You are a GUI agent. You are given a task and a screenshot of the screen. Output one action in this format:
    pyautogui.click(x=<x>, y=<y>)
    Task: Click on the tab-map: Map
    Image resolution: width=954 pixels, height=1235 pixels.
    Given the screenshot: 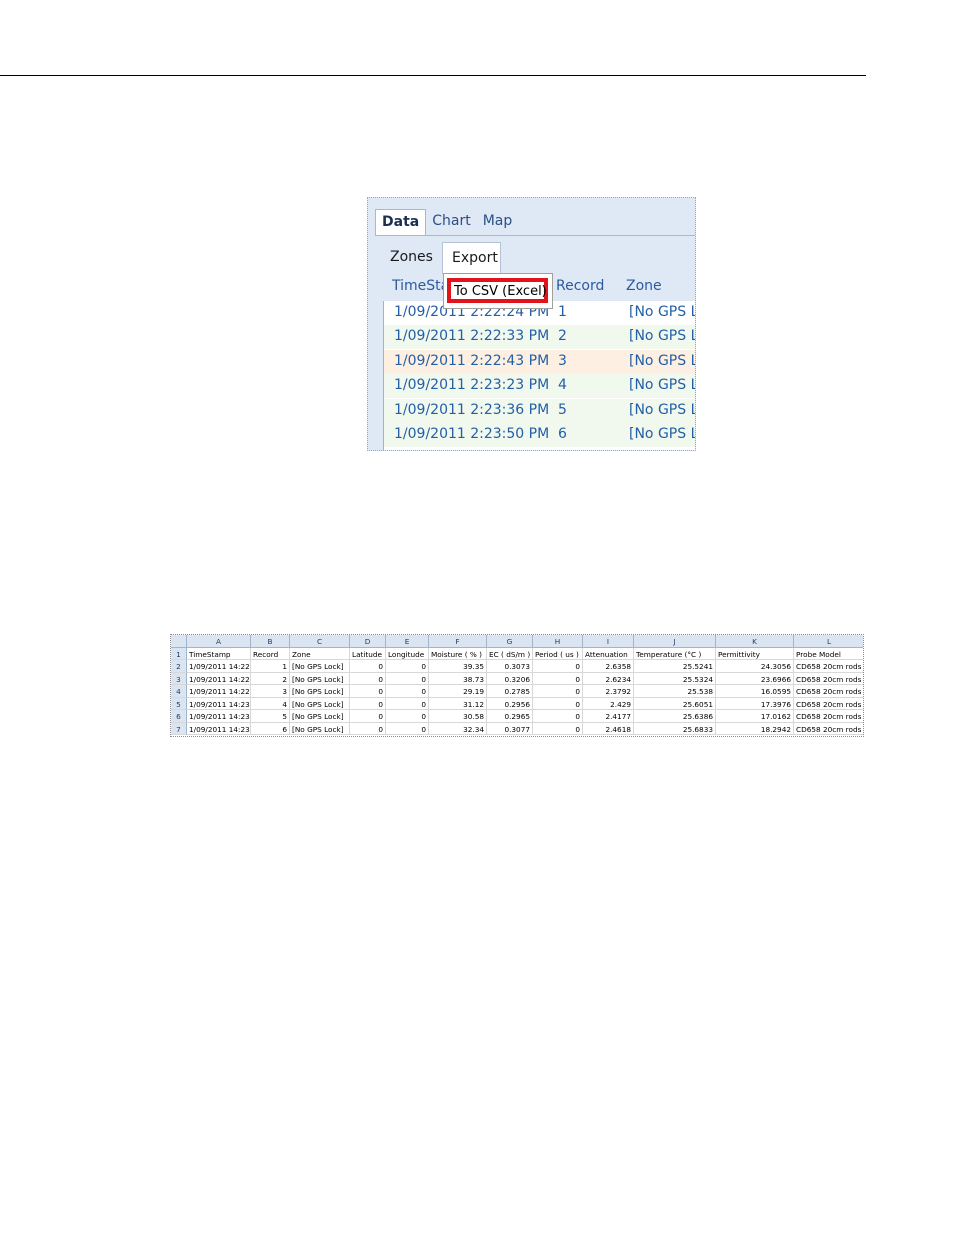 What is the action you would take?
    pyautogui.click(x=498, y=222)
    